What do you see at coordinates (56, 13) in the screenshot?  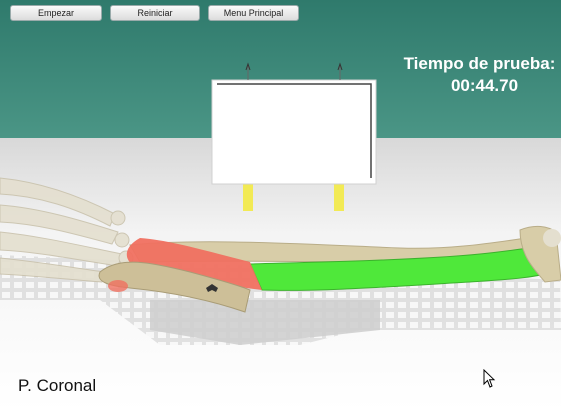 I see `start-button: Empezar` at bounding box center [56, 13].